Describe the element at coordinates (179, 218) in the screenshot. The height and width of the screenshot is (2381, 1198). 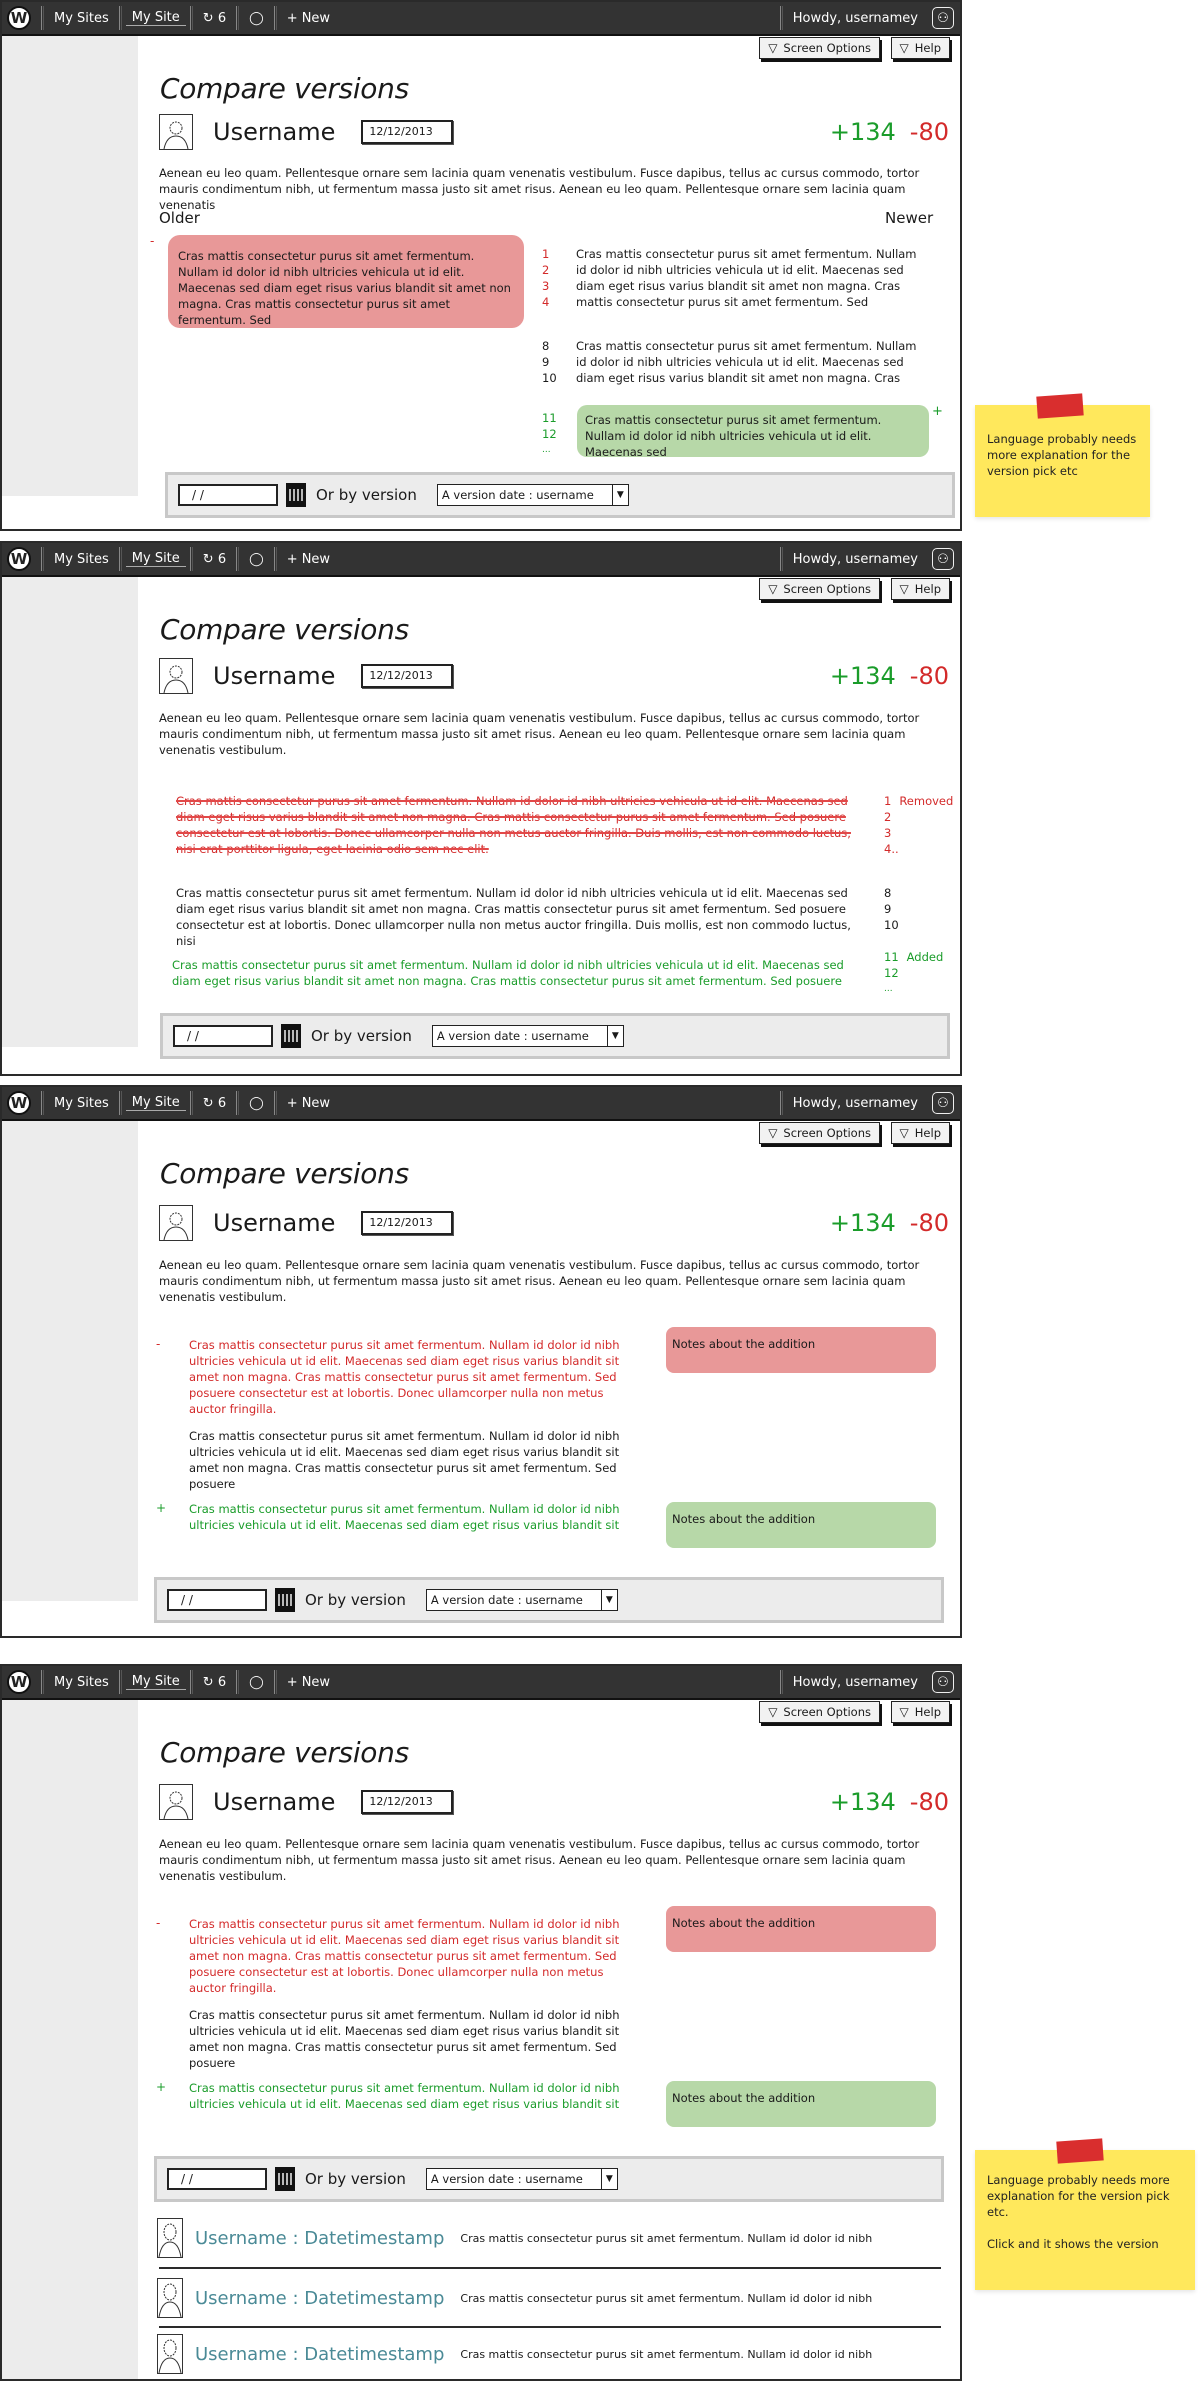
I see `older-label: Older` at that location.